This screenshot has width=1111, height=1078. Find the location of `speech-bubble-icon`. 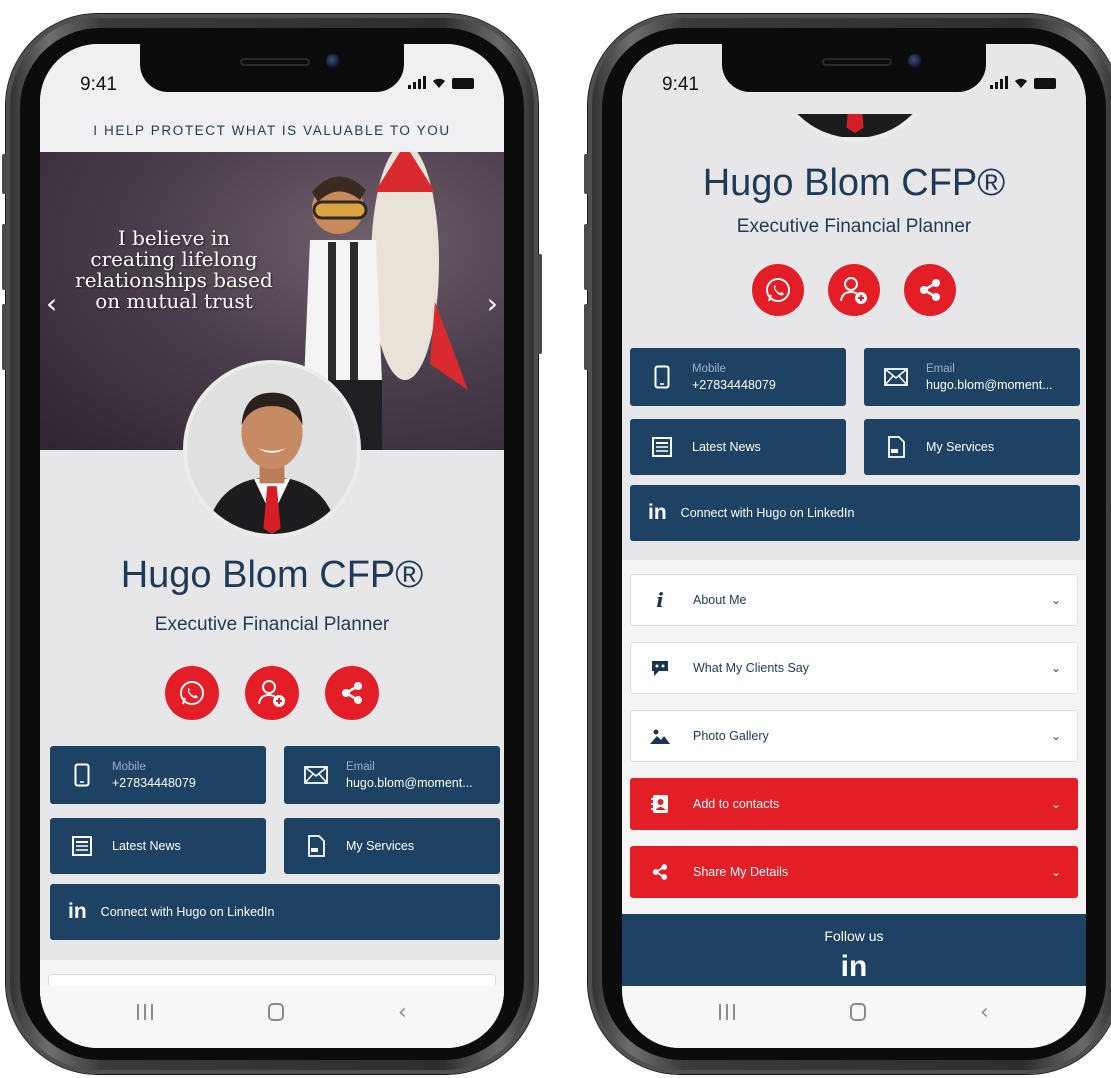

speech-bubble-icon is located at coordinates (660, 668).